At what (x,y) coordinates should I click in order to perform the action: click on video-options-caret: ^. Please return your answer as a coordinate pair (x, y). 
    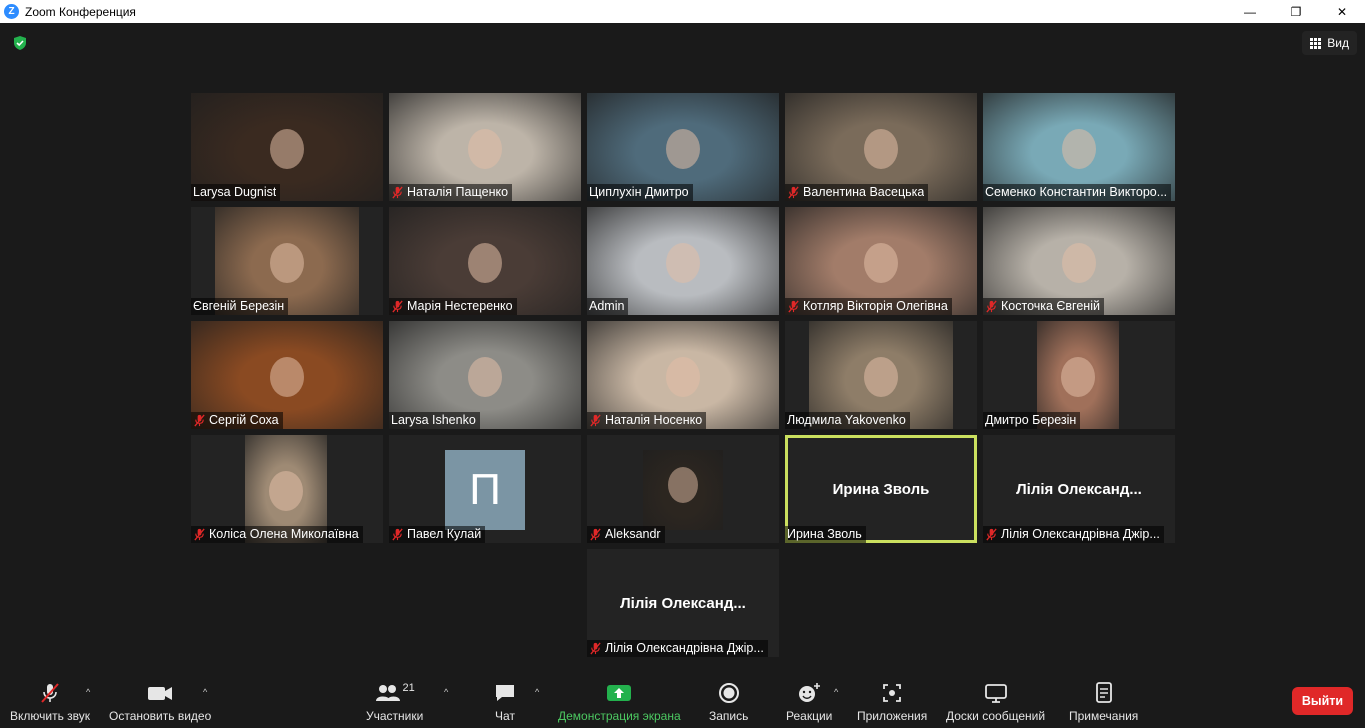
    Looking at the image, I should click on (207, 692).